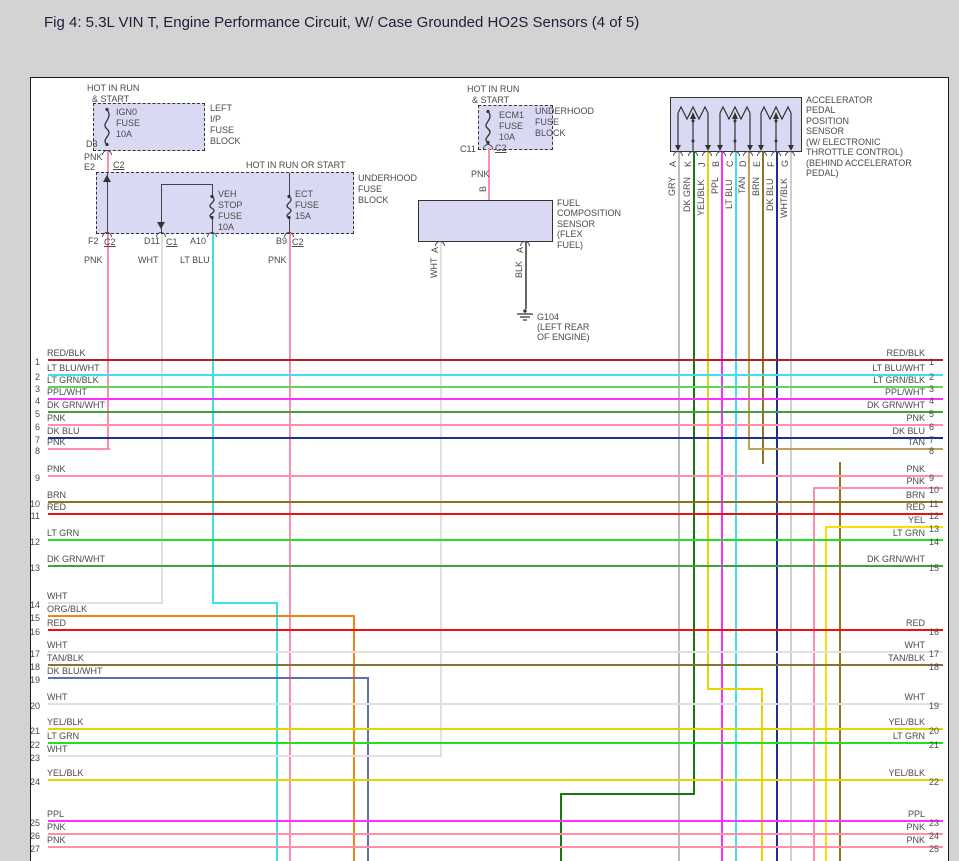  I want to click on diagram-text: BRN, so click(756, 186).